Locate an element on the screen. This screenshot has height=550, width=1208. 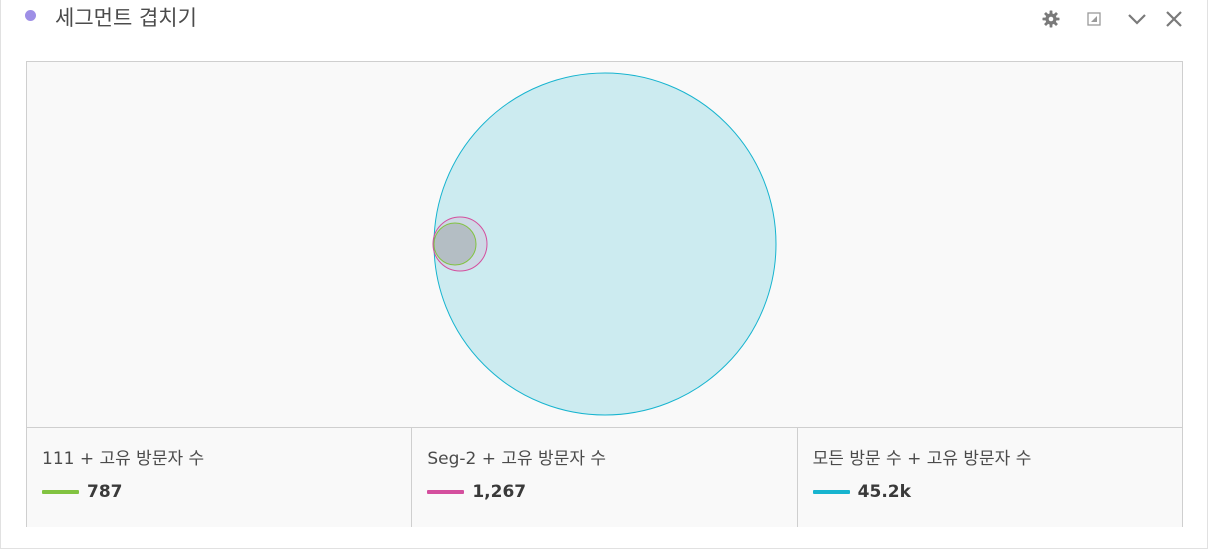
title-color-dot is located at coordinates (30, 15).